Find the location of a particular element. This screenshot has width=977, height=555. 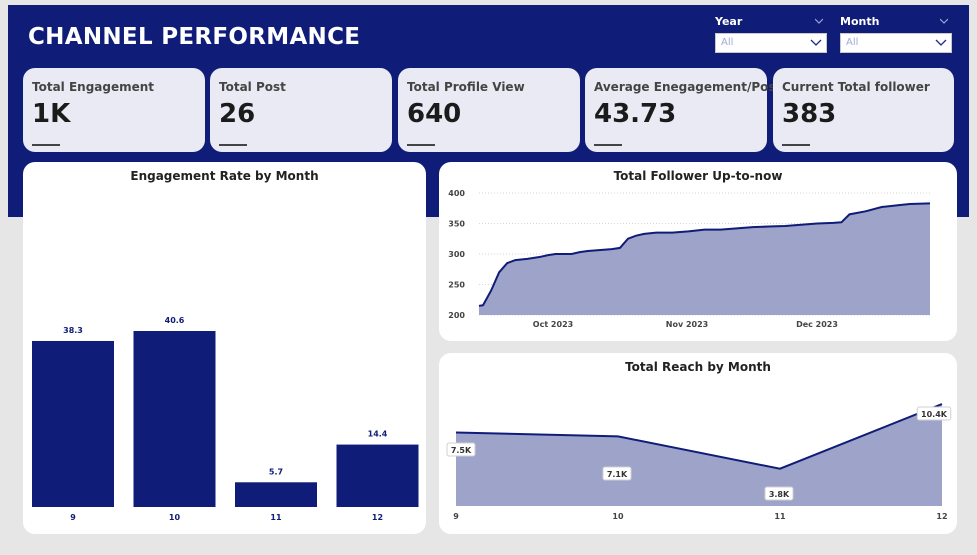

data-label: 5.7 is located at coordinates (276, 471).